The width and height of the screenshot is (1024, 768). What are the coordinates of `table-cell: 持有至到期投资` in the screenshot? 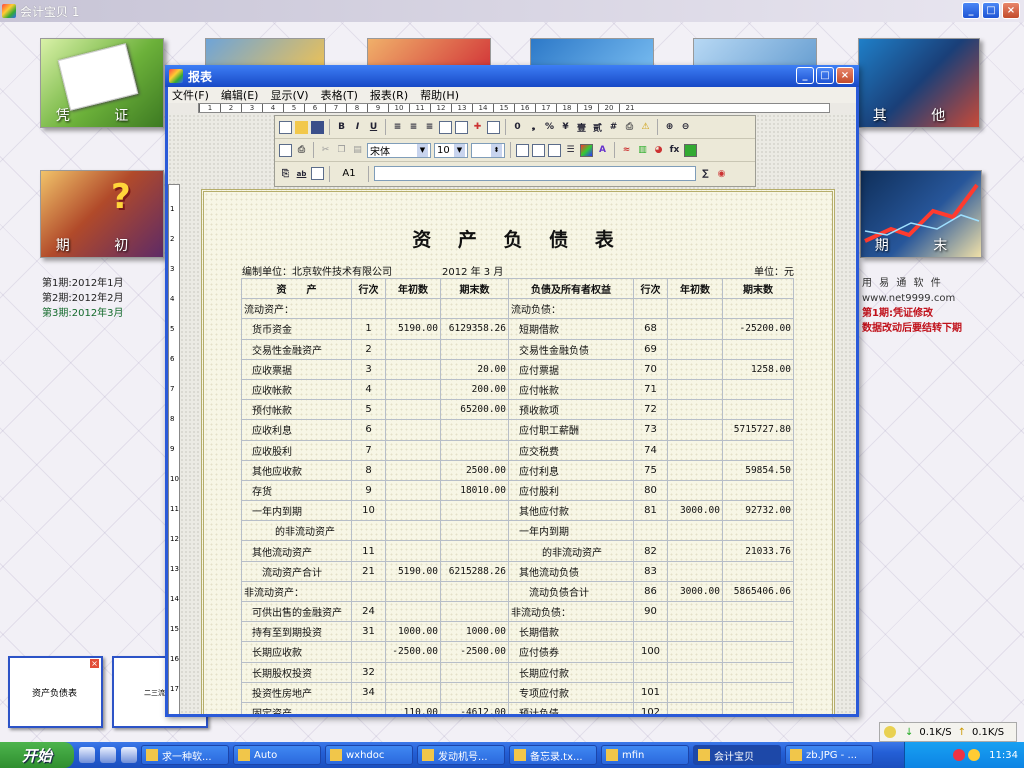 It's located at (296, 632).